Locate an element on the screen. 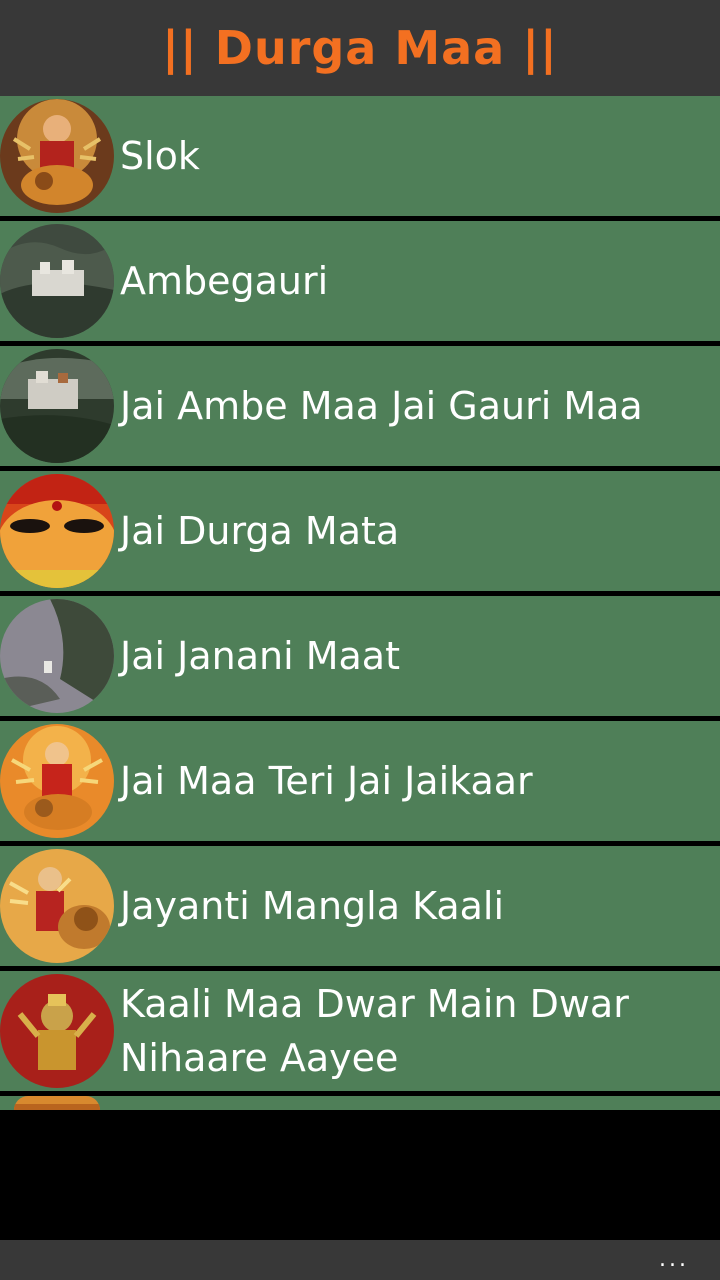 This screenshot has width=720, height=1280. list-item-label: Jayanti Mangla Kaali is located at coordinates (312, 906).